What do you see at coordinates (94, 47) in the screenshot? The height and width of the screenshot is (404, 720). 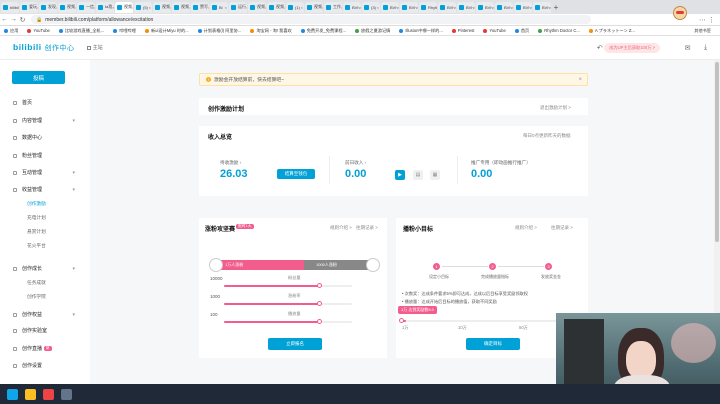 I see `main-site-link: 主站` at bounding box center [94, 47].